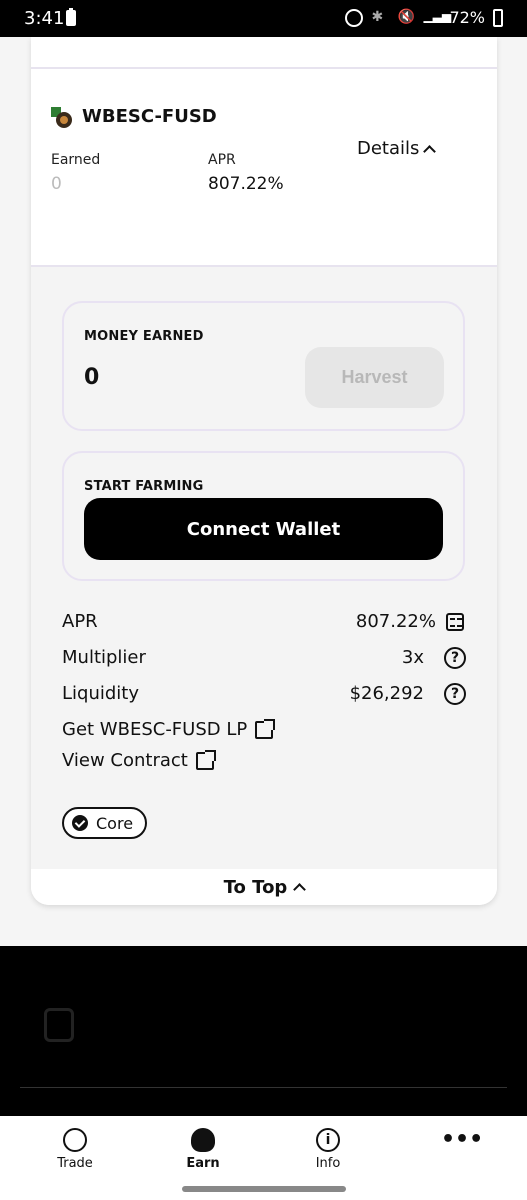  I want to click on connect-wallet-button: Connect Wallet, so click(263, 529).